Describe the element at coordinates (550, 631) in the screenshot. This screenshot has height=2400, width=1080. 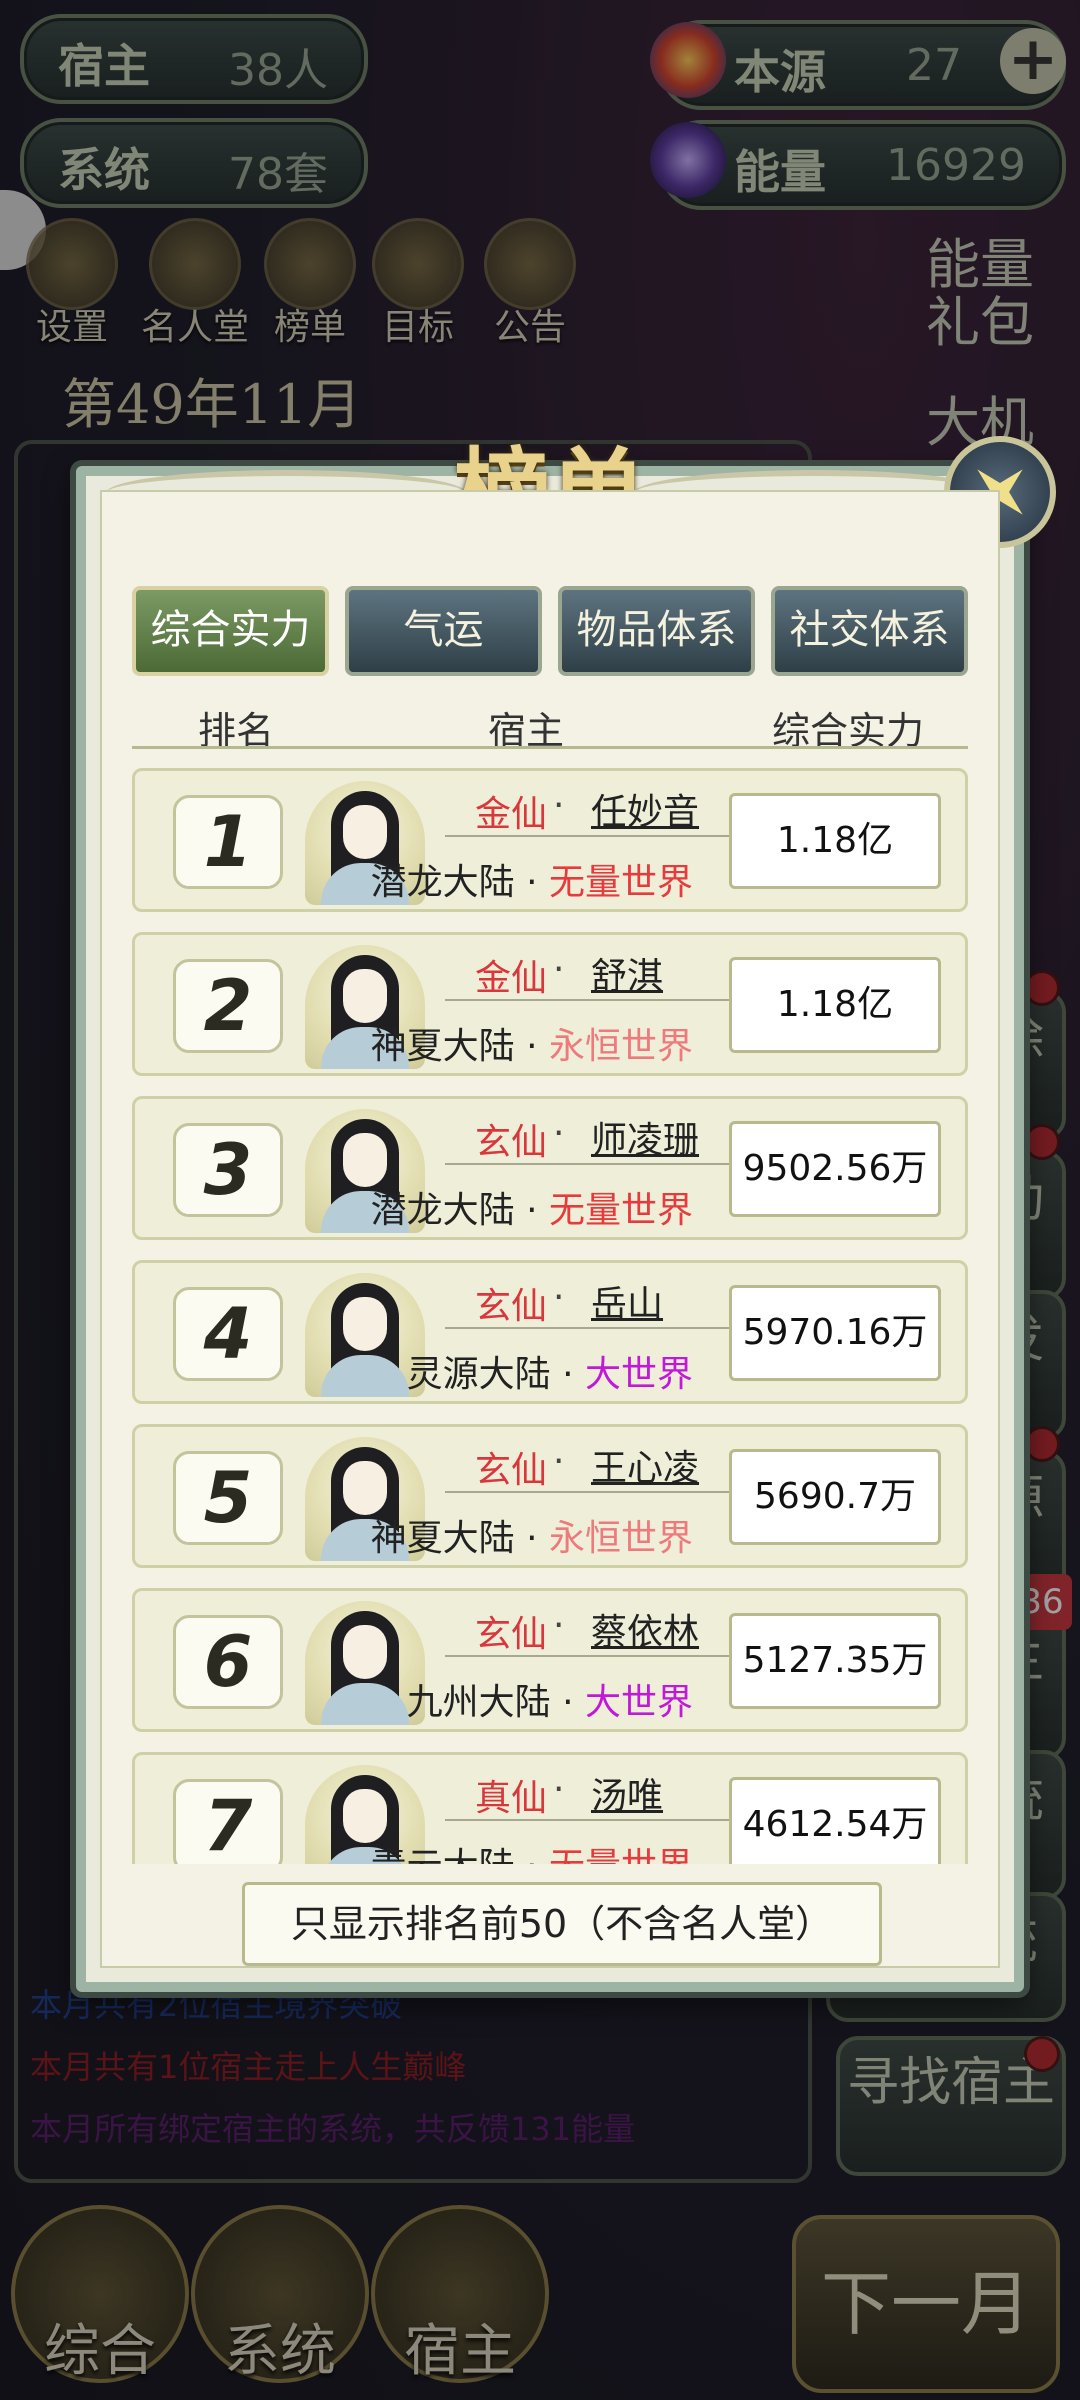
I see `ranking-tabs: 综合实力 气运 物品体系 社交体系` at that location.